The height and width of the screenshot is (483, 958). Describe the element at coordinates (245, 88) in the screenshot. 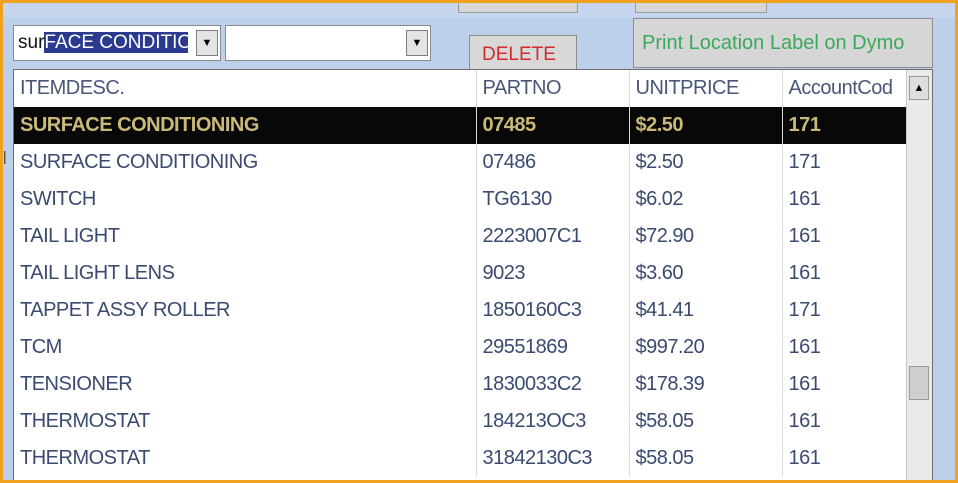

I see `column-header: ITEMDESC.` at that location.